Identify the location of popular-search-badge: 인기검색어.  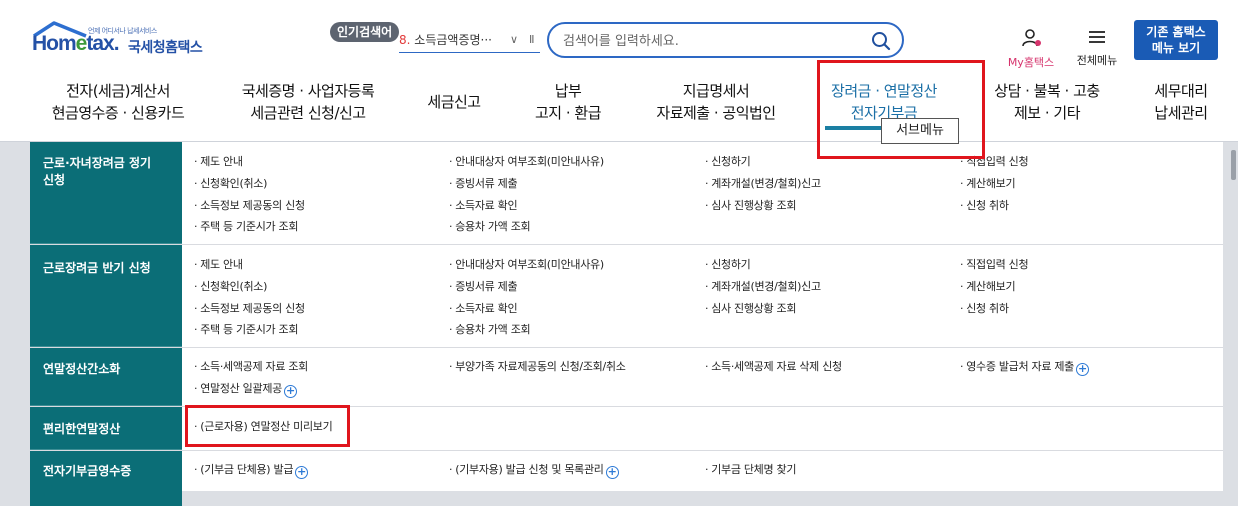
(365, 32).